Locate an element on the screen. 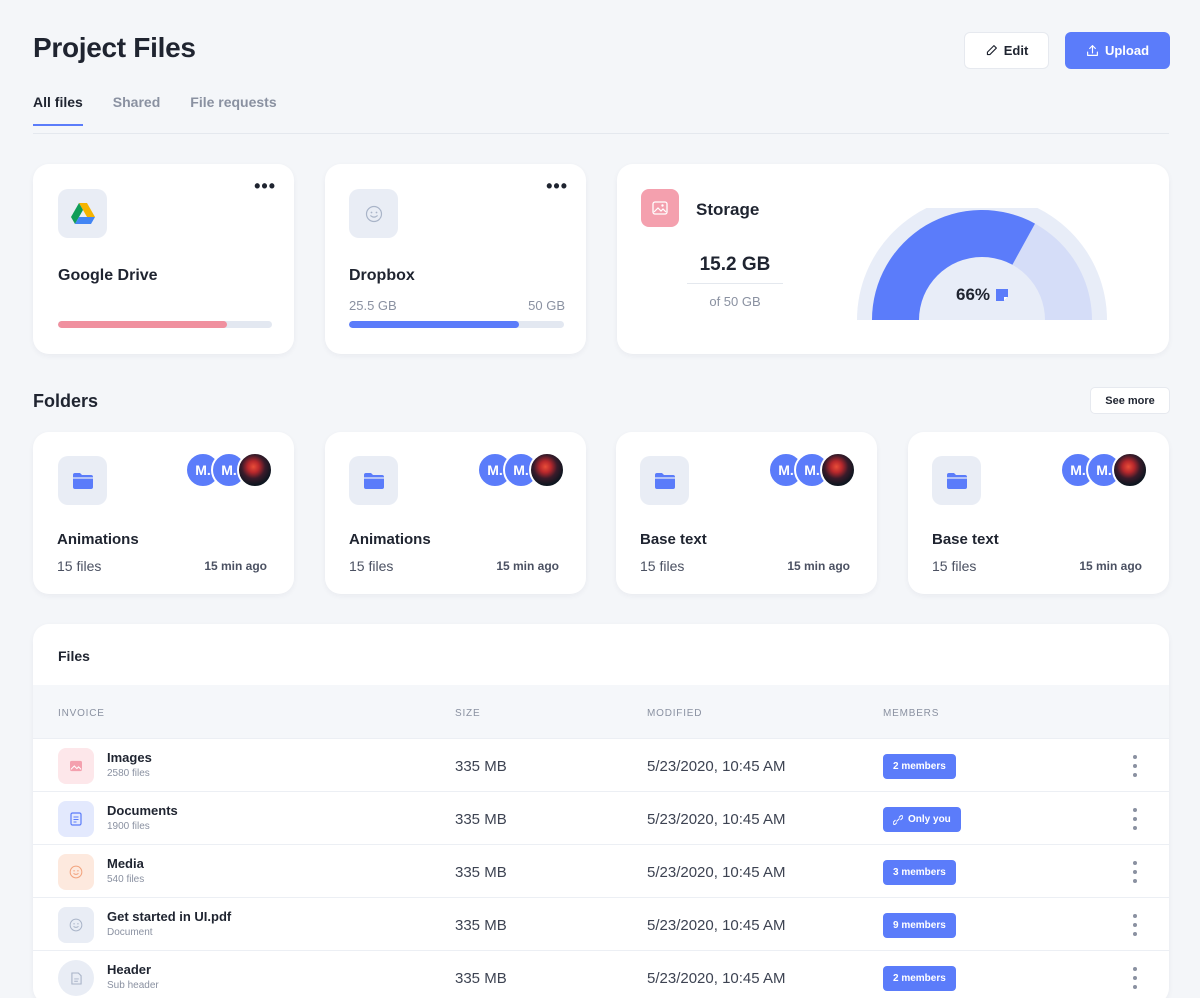 Image resolution: width=1200 pixels, height=998 pixels. edit-label: Edit is located at coordinates (1016, 50).